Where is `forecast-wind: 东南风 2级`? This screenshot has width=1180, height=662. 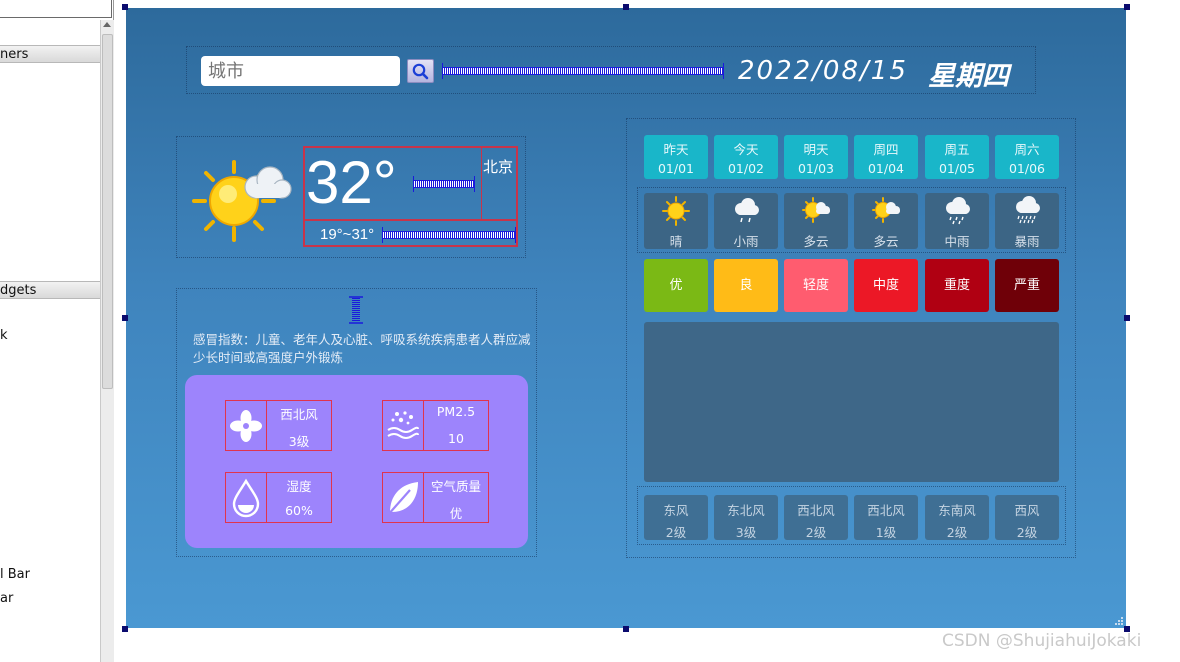 forecast-wind: 东南风 2级 is located at coordinates (957, 517).